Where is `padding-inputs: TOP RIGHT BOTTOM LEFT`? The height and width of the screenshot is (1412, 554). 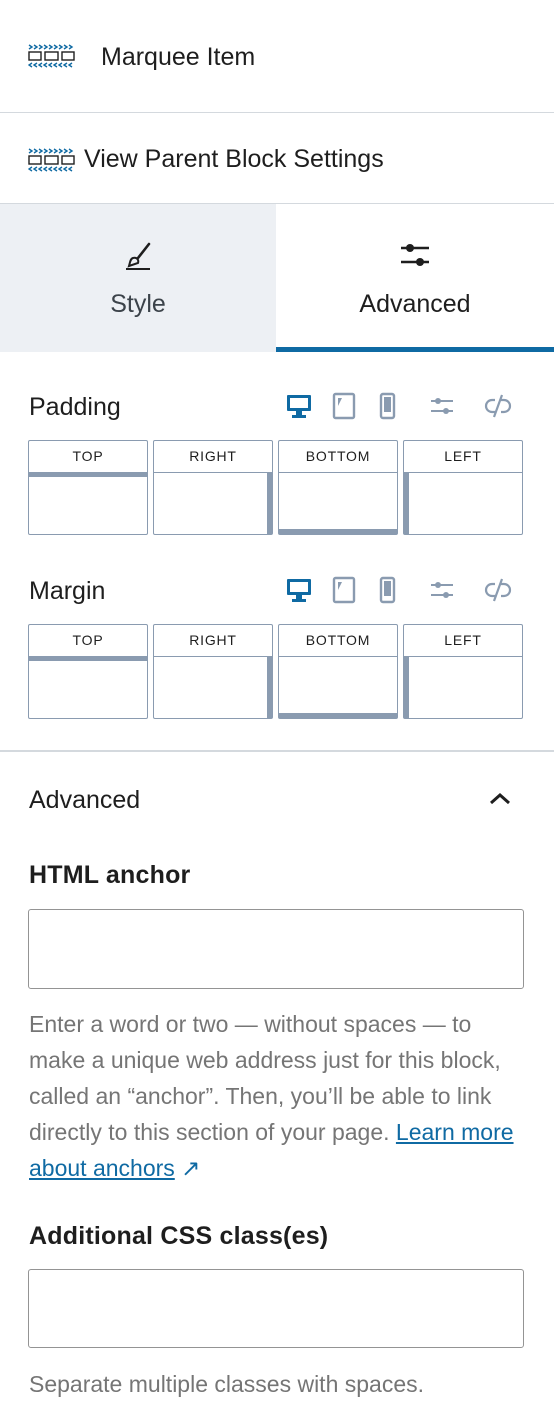 padding-inputs: TOP RIGHT BOTTOM LEFT is located at coordinates (276, 488).